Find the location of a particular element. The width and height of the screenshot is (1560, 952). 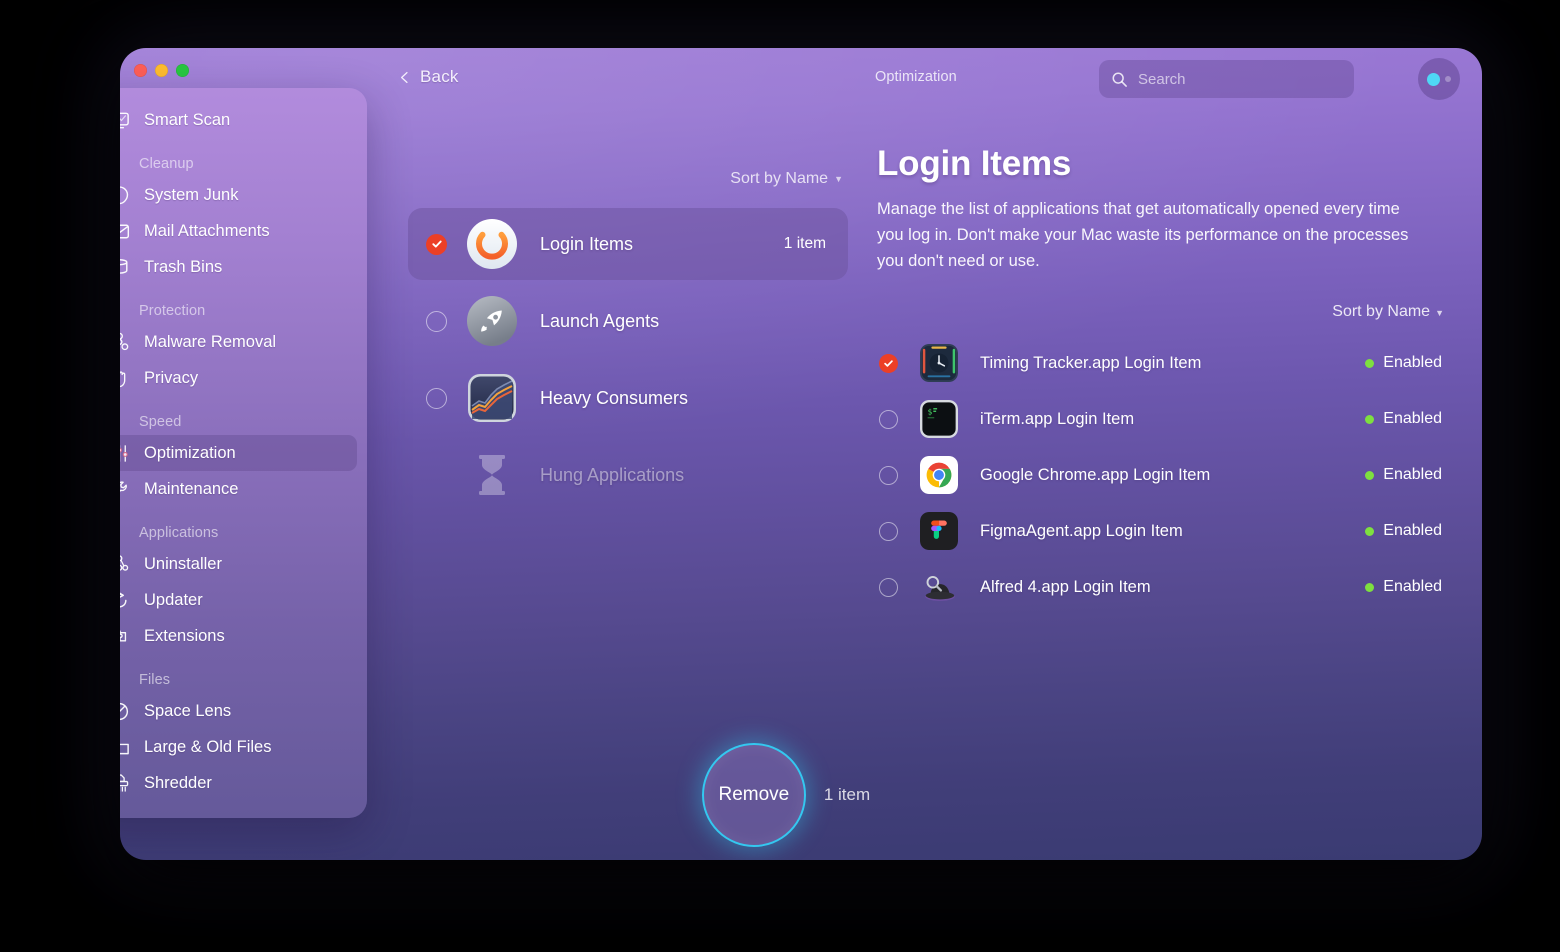

sidebar-group-label-files: Files is located at coordinates (155, 680).